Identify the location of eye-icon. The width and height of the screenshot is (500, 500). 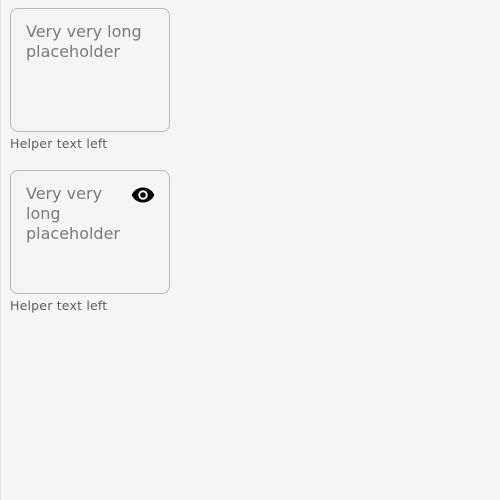
(143, 195).